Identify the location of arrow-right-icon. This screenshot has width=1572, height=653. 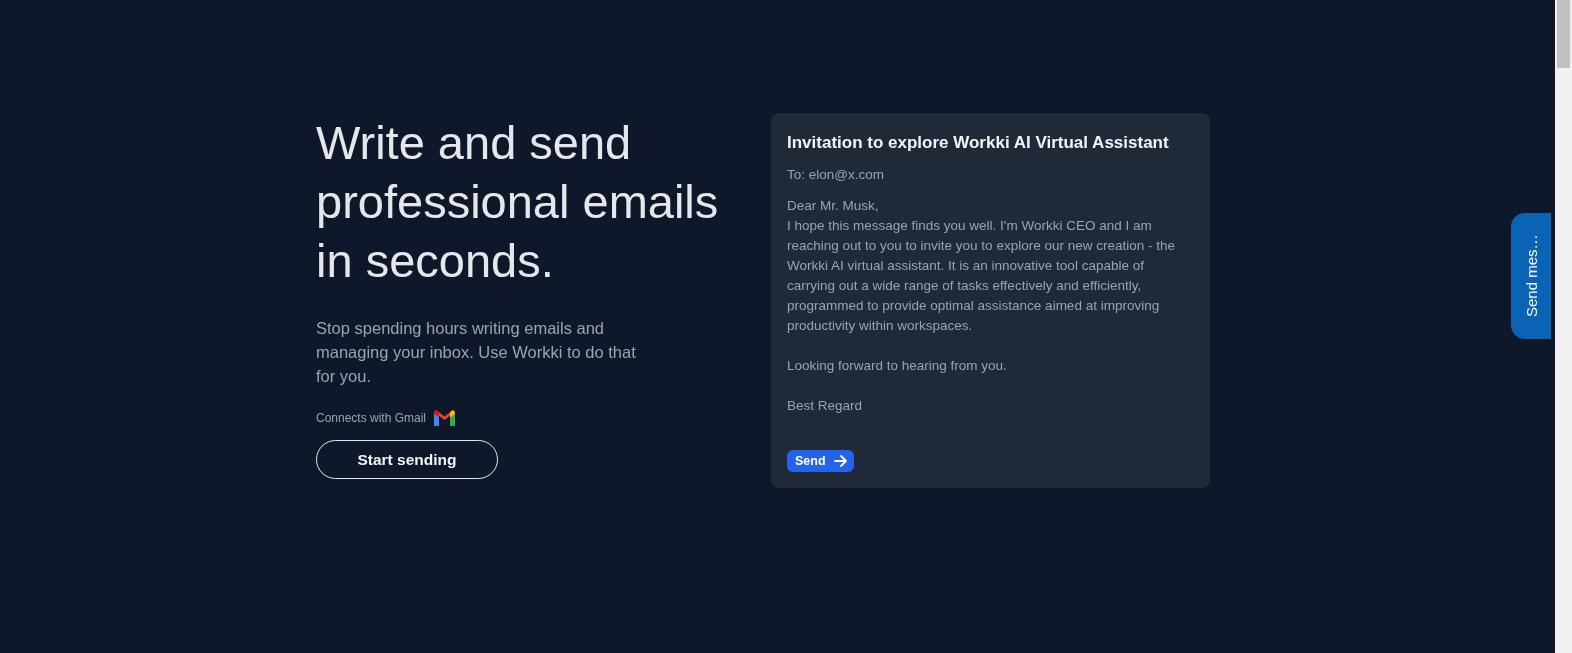
(840, 461).